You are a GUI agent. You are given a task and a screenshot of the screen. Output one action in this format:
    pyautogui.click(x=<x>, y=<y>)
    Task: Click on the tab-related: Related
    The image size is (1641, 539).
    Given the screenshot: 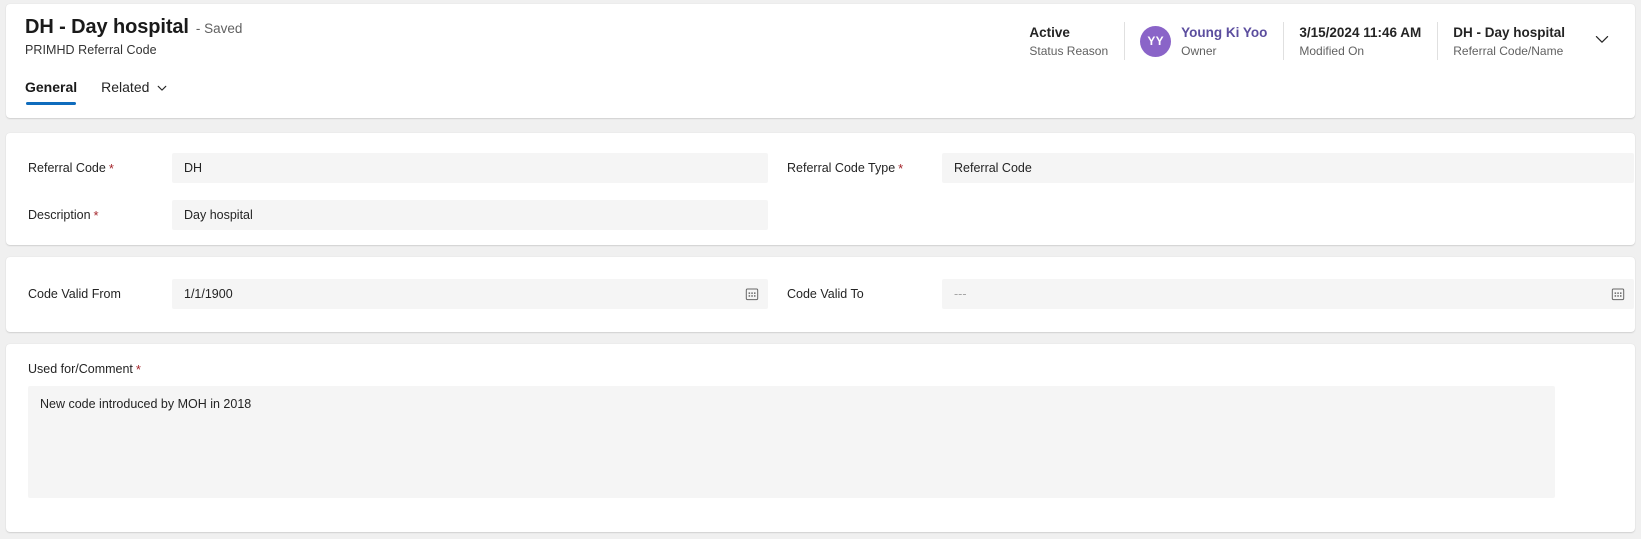 What is the action you would take?
    pyautogui.click(x=134, y=92)
    